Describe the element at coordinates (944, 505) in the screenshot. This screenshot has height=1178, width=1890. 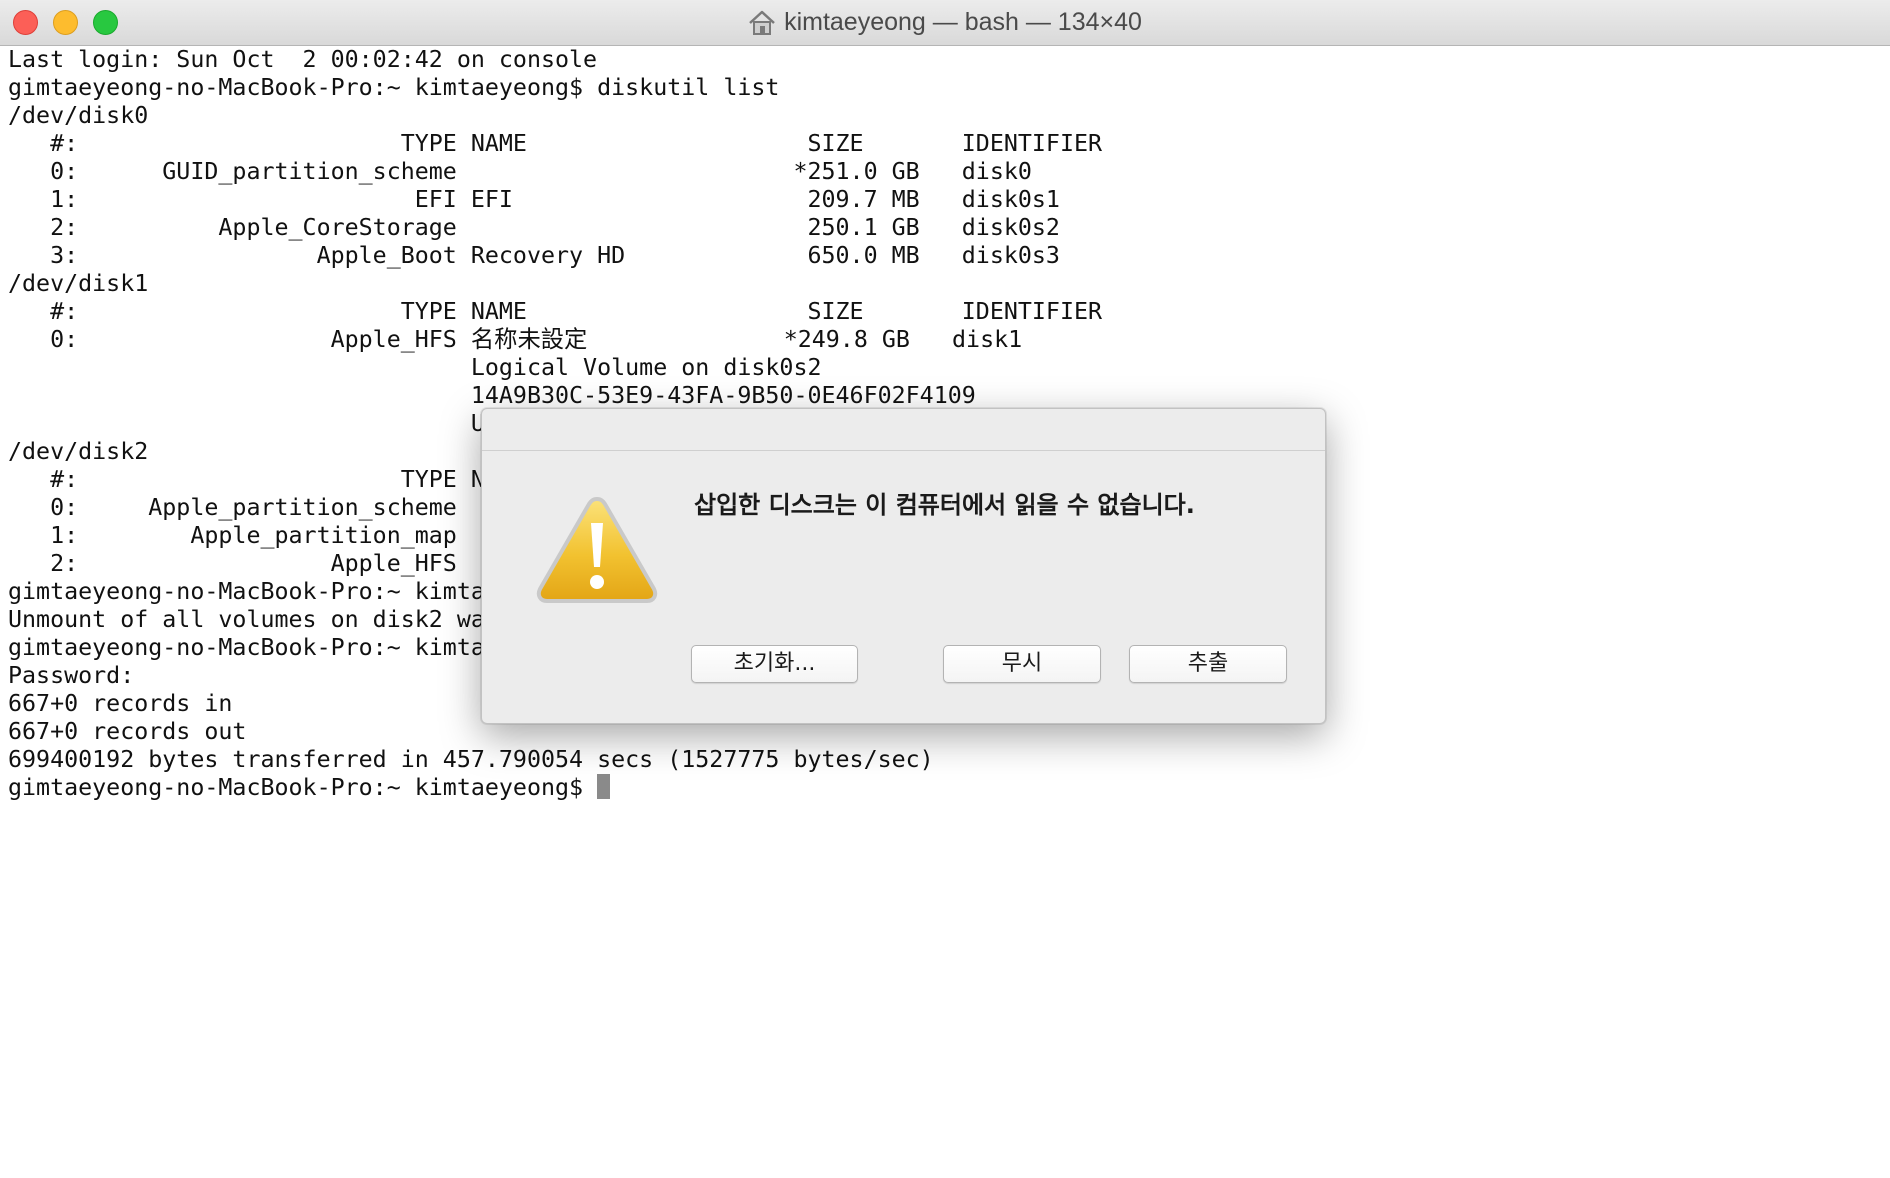
I see `dialog-message: 삽입한 디스크는 이 컴퓨터에서 읽을 수 없습니다.` at that location.